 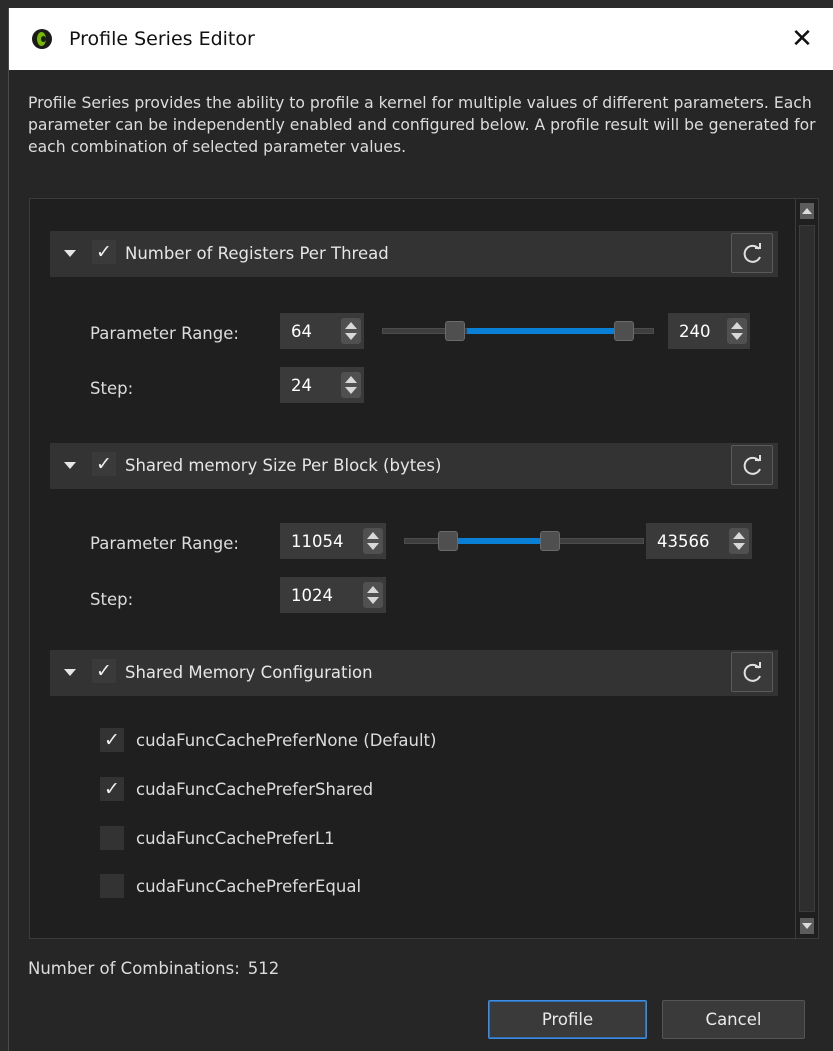 I want to click on shared-size-step-value: 1024, so click(x=312, y=595).